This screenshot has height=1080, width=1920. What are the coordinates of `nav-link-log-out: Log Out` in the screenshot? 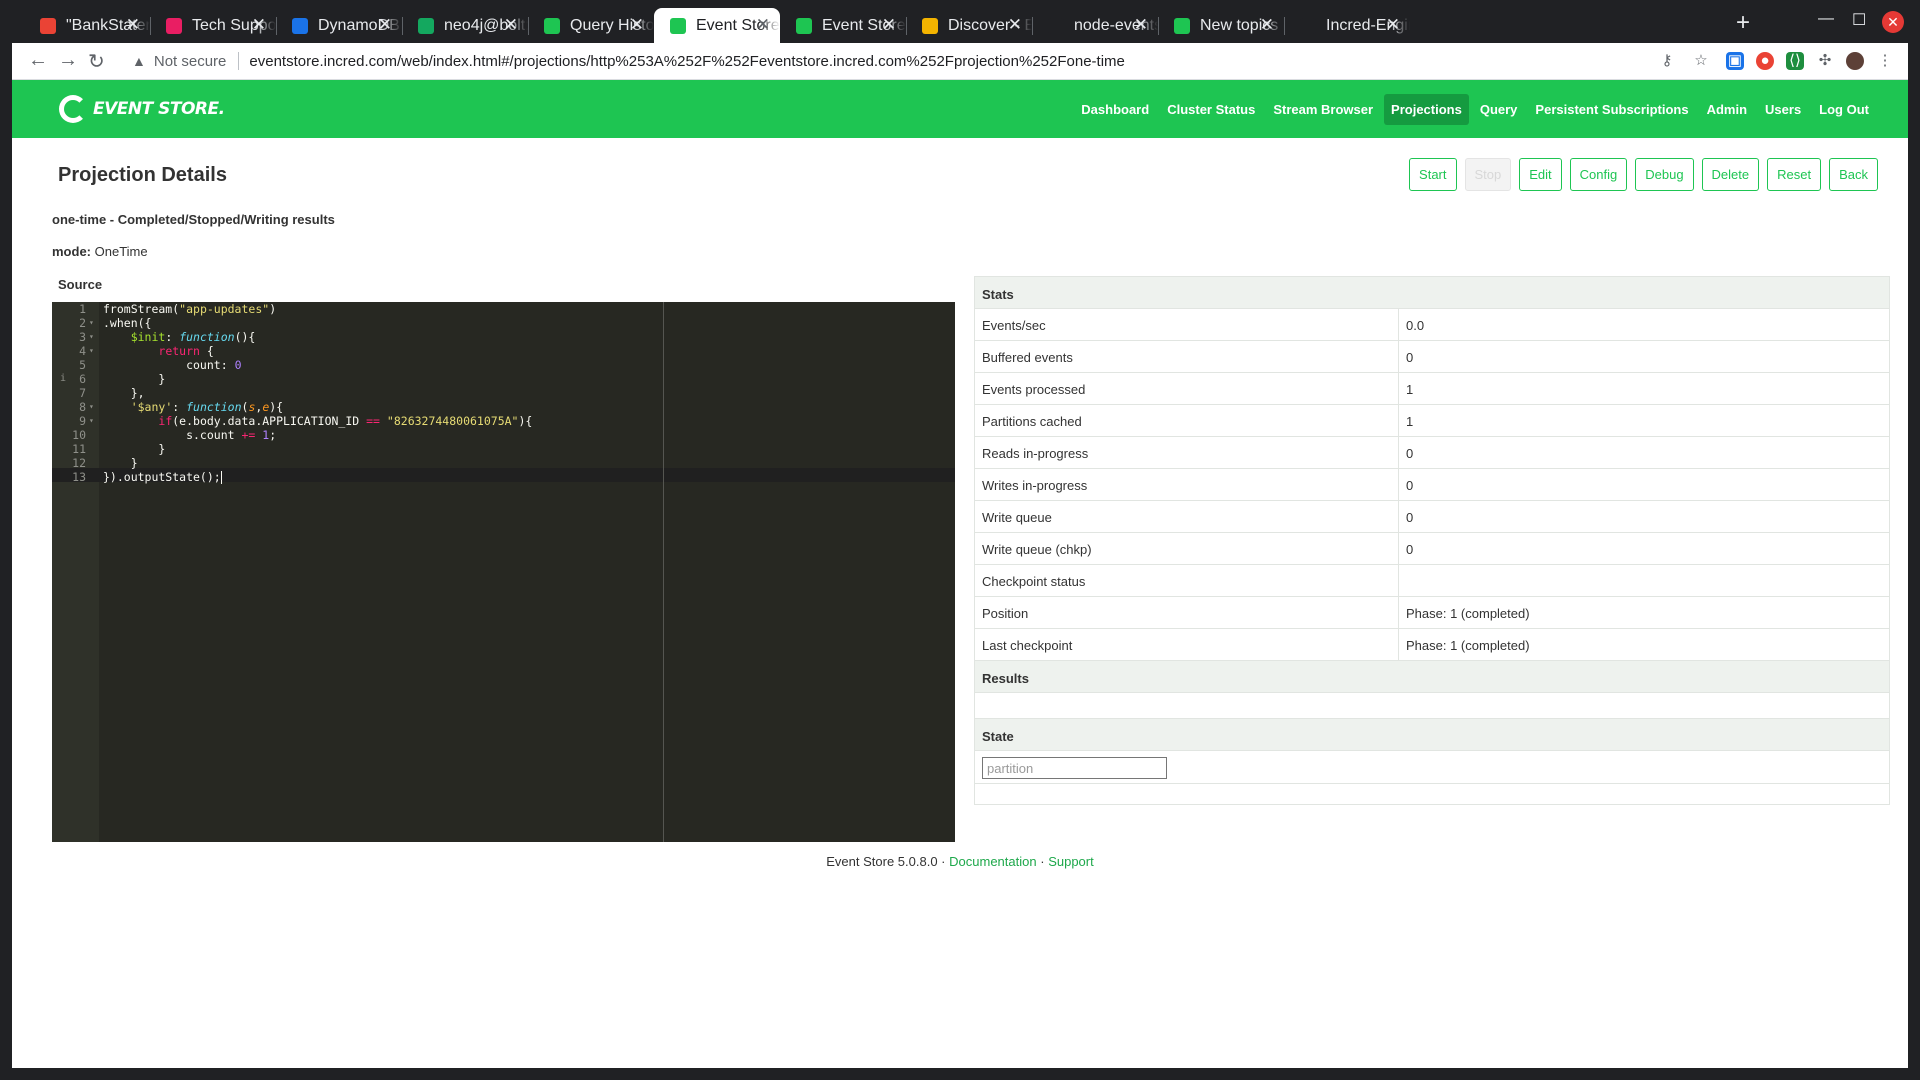 It's located at (1844, 109).